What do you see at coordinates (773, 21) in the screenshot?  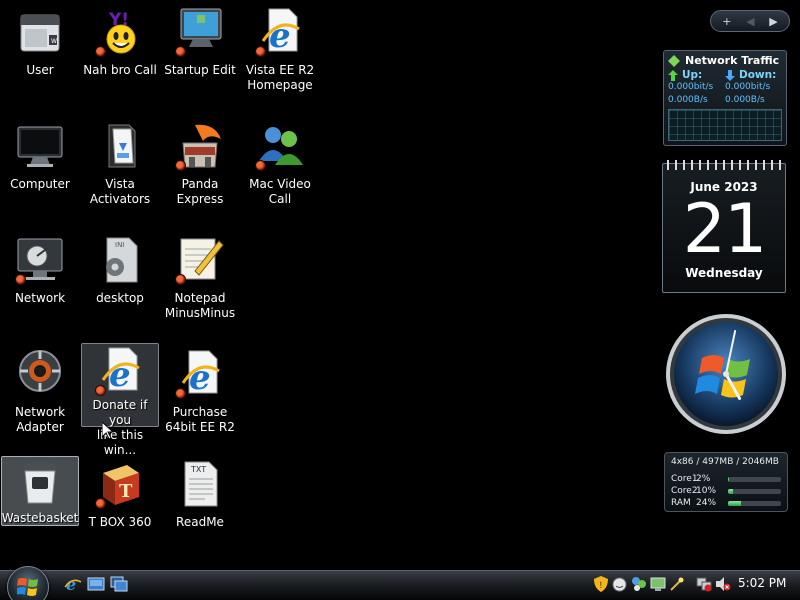 I see `next-gadget-page-button: ▶` at bounding box center [773, 21].